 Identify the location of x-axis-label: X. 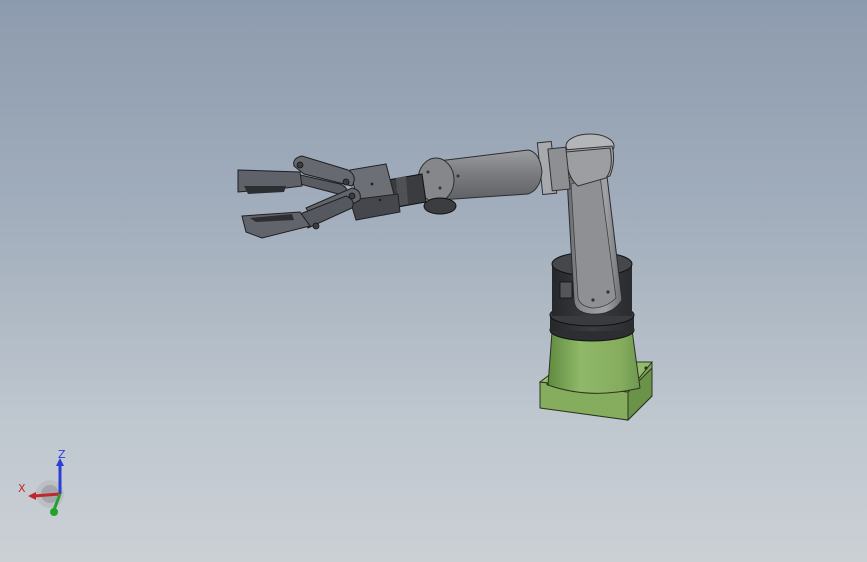
(22, 488).